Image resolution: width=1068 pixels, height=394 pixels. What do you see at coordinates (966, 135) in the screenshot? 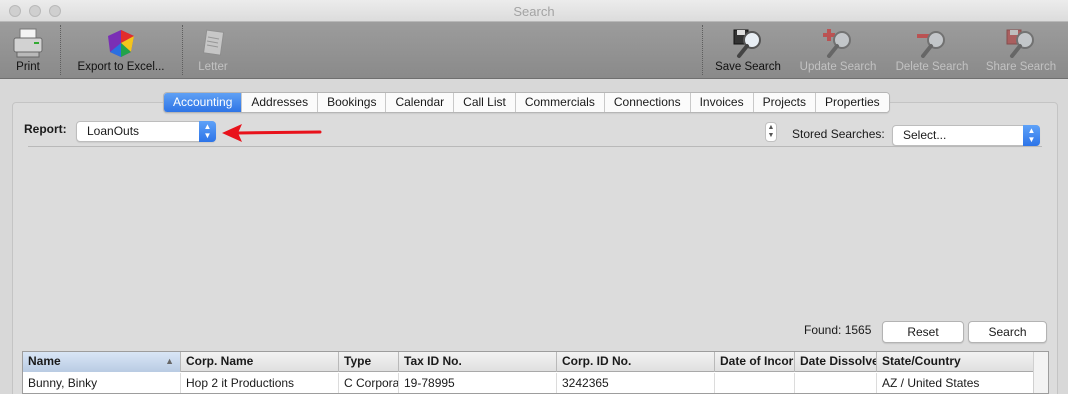
I see `stored-searches-select: Select... ▲ ▼` at bounding box center [966, 135].